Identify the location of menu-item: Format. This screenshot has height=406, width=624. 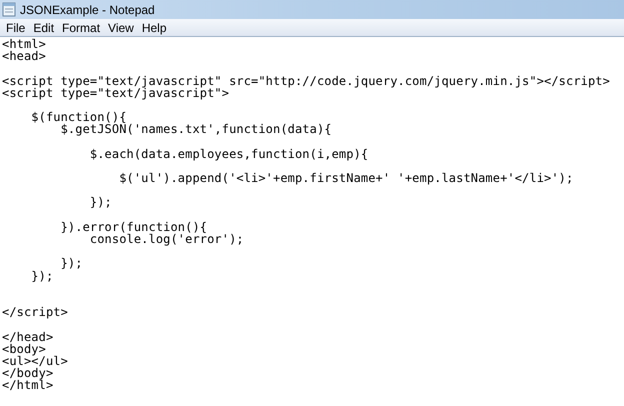
(81, 27).